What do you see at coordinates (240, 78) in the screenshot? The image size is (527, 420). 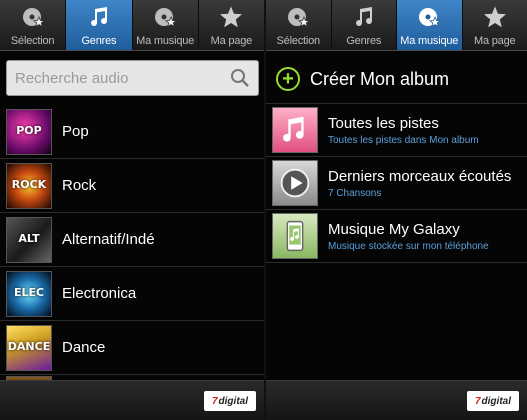 I see `search-icon` at bounding box center [240, 78].